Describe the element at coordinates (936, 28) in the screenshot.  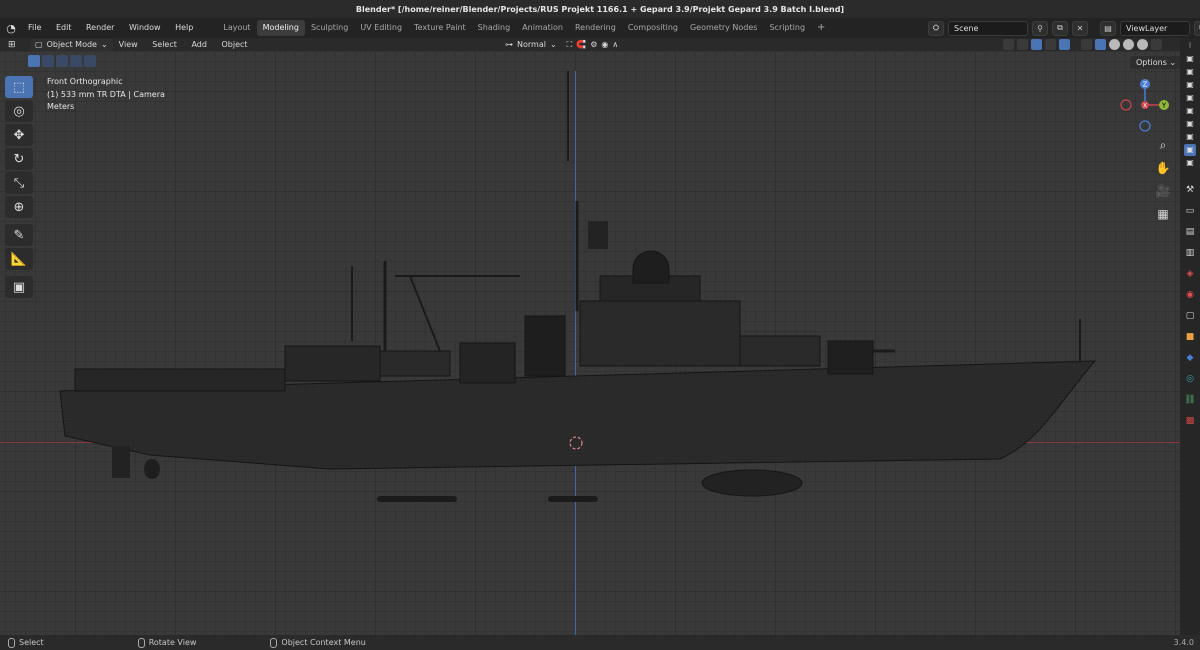
I see `scene-icon: ⛭` at that location.